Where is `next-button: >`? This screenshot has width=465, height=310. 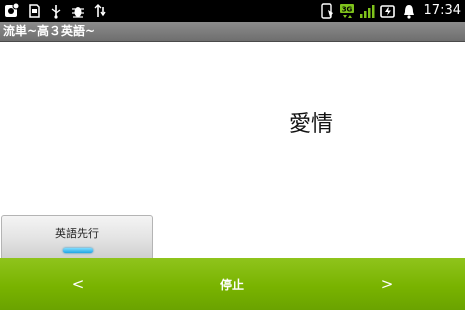
next-button: > is located at coordinates (387, 284).